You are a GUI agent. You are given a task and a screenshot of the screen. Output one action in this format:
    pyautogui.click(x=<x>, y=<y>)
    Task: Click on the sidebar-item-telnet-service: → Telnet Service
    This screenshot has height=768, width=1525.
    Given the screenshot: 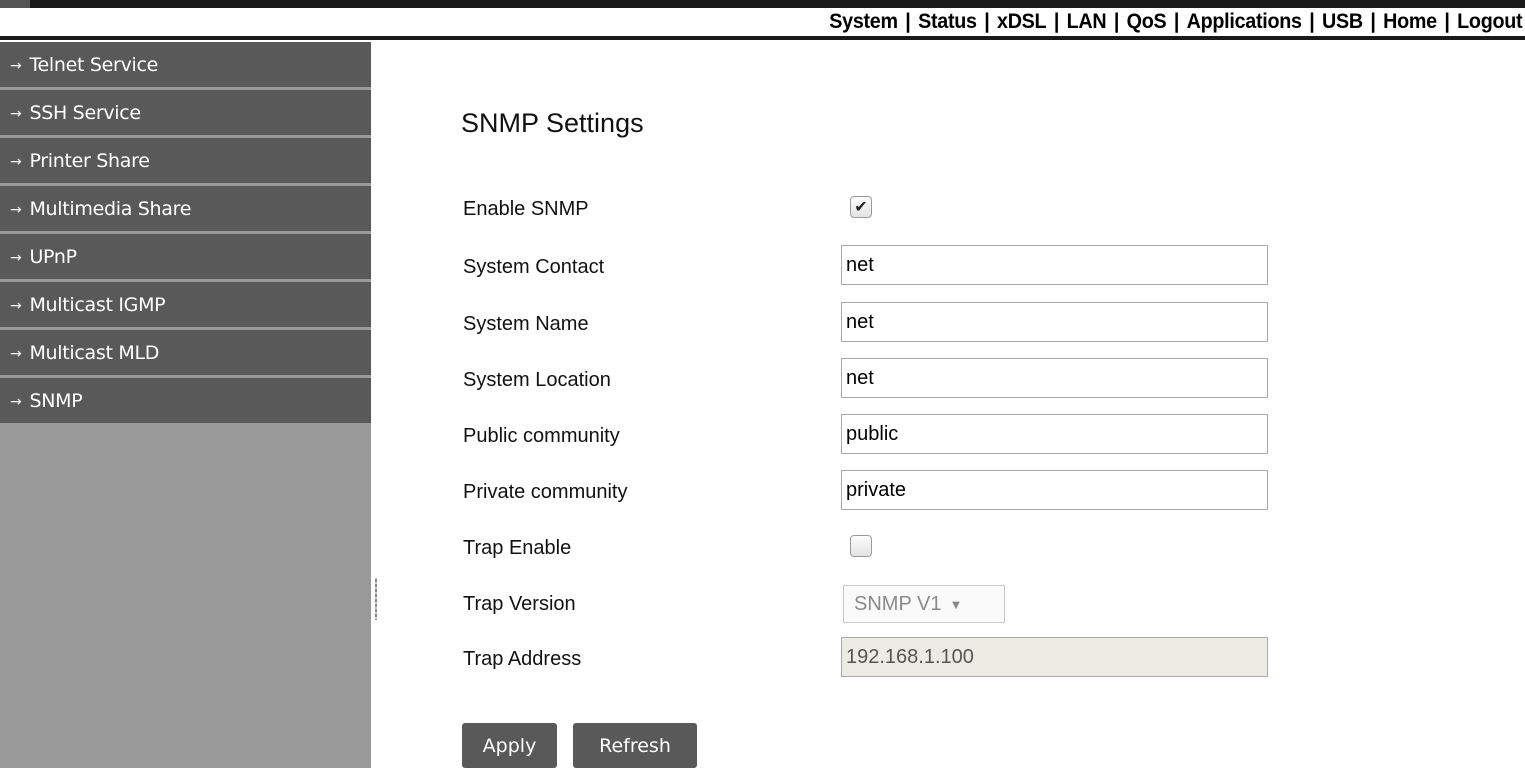 What is the action you would take?
    pyautogui.click(x=185, y=64)
    